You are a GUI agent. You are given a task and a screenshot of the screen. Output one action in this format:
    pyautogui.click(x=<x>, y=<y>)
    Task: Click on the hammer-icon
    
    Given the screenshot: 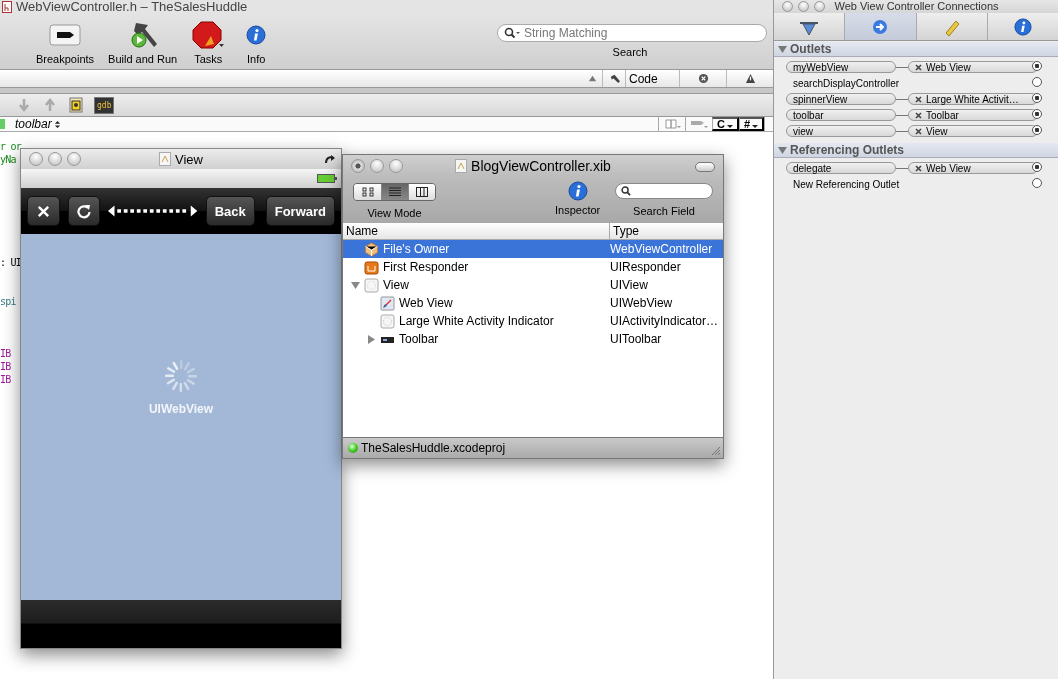 What is the action you would take?
    pyautogui.click(x=614, y=78)
    